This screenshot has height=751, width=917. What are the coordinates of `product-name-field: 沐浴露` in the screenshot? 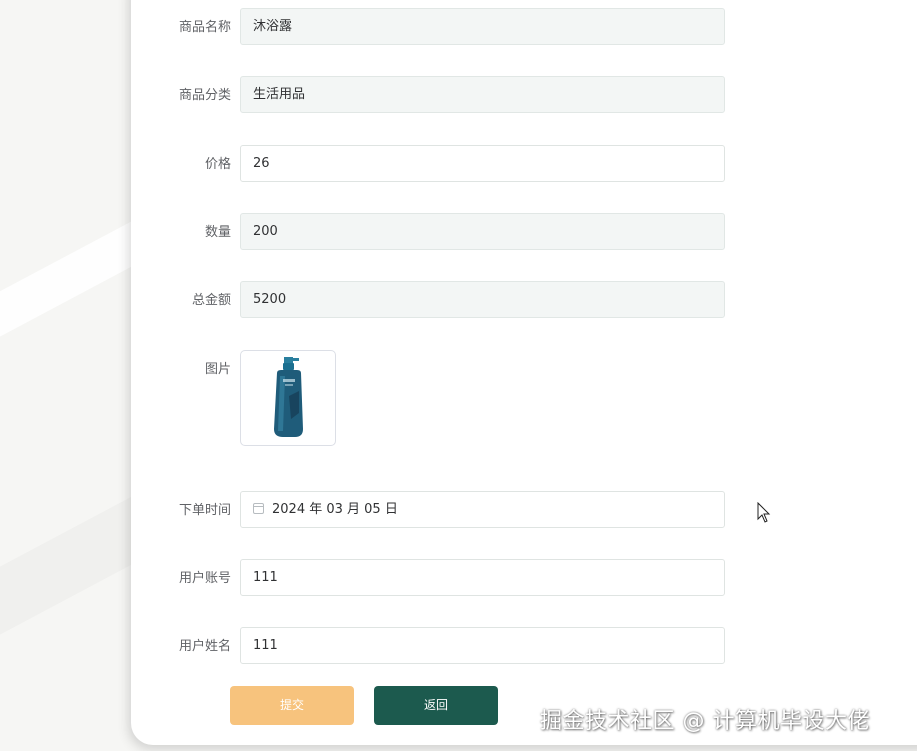 It's located at (482, 26).